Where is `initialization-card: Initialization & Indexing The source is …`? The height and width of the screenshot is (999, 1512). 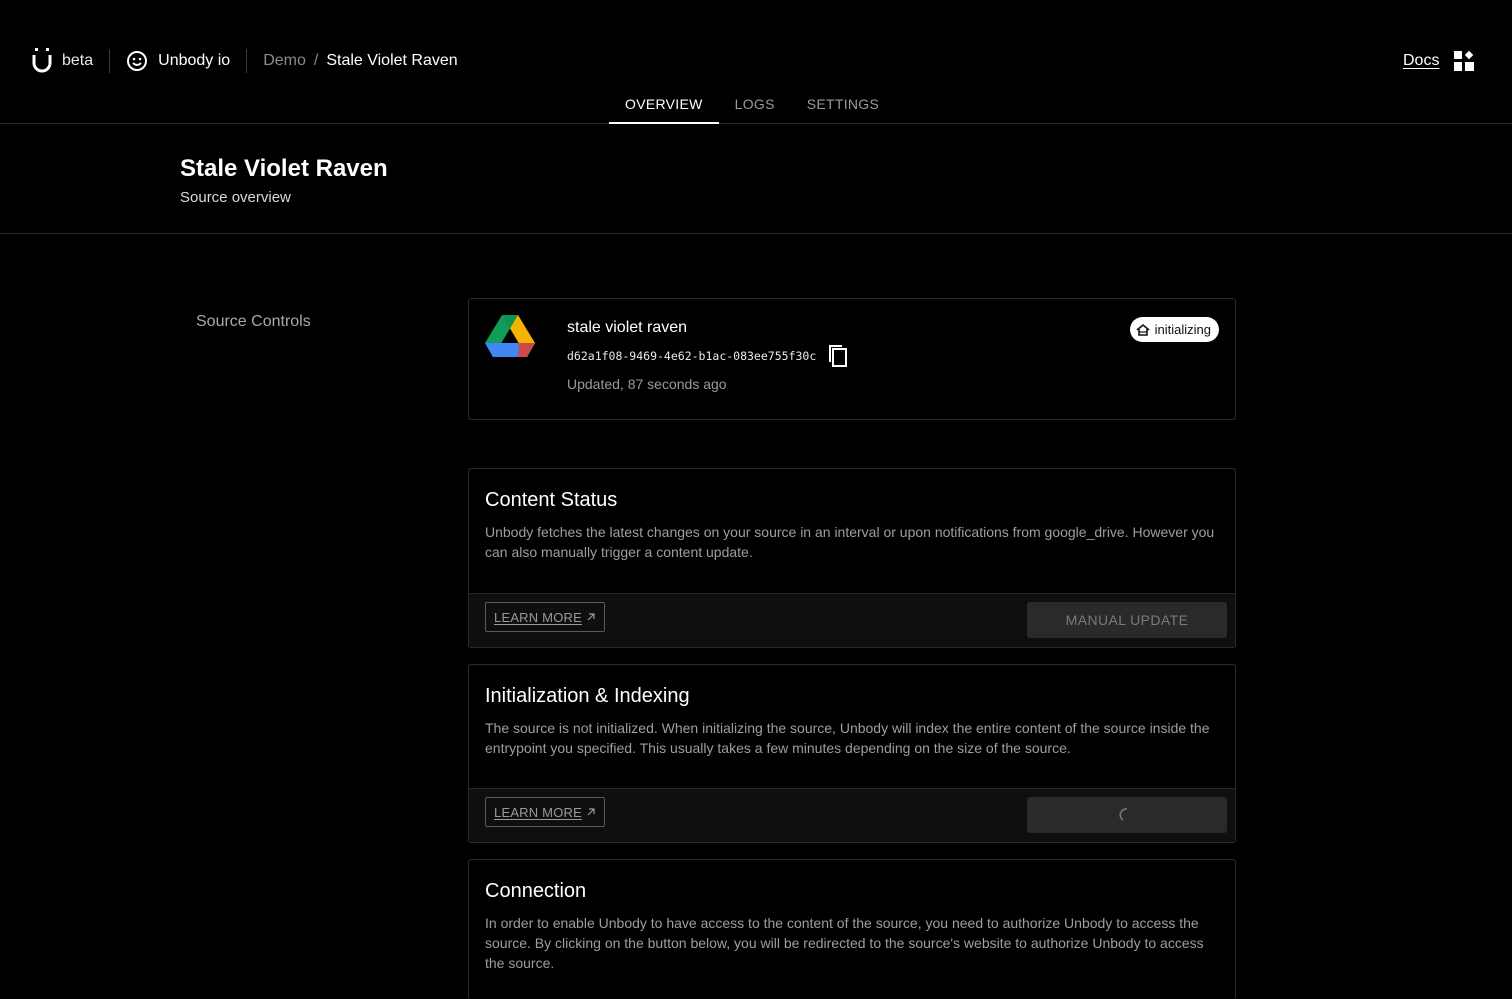 initialization-card: Initialization & Indexing The source is … is located at coordinates (852, 753).